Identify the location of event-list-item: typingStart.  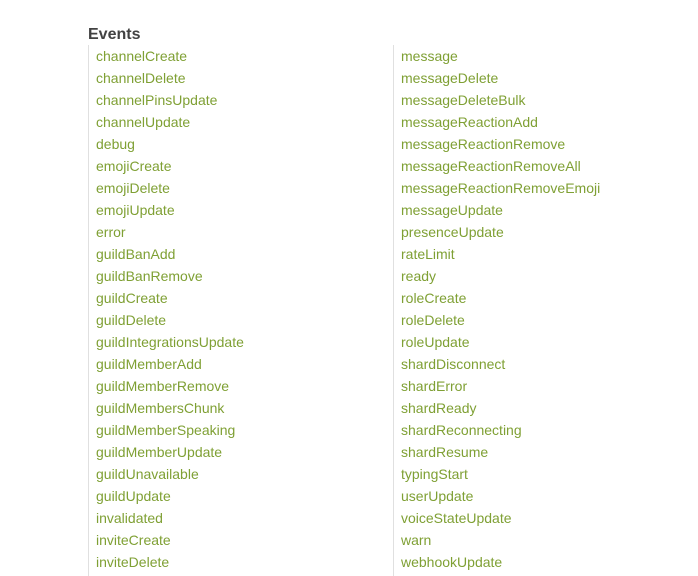
(544, 474).